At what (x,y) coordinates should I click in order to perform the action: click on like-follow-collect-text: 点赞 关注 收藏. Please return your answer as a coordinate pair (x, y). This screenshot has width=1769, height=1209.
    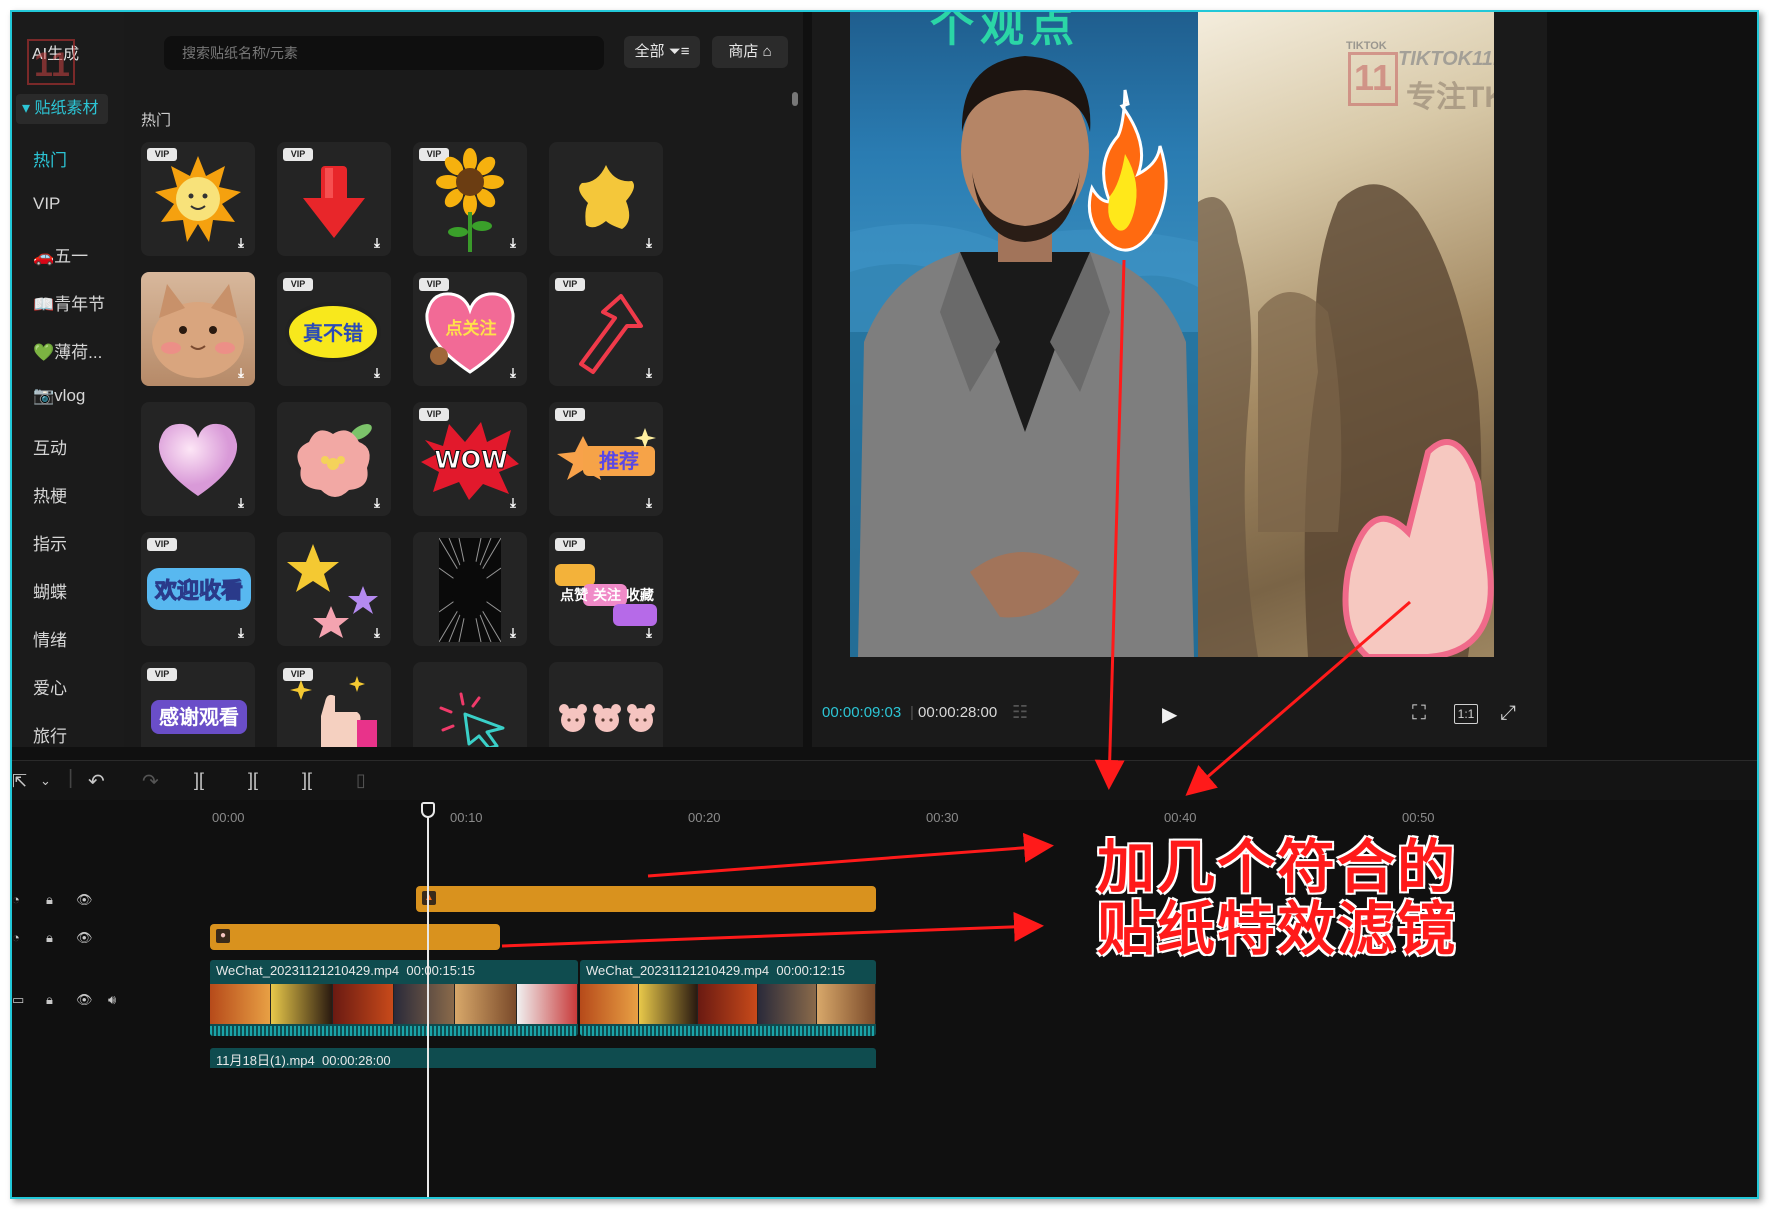
    Looking at the image, I should click on (607, 595).